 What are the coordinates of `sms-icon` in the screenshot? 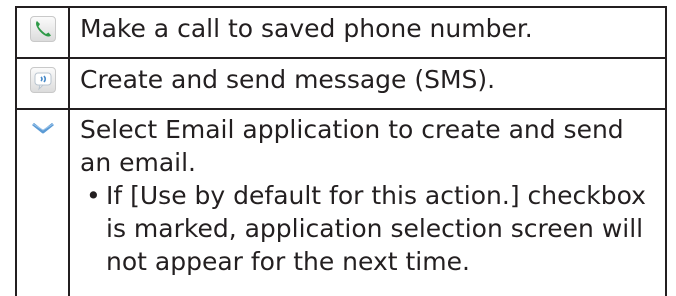 It's located at (42, 80).